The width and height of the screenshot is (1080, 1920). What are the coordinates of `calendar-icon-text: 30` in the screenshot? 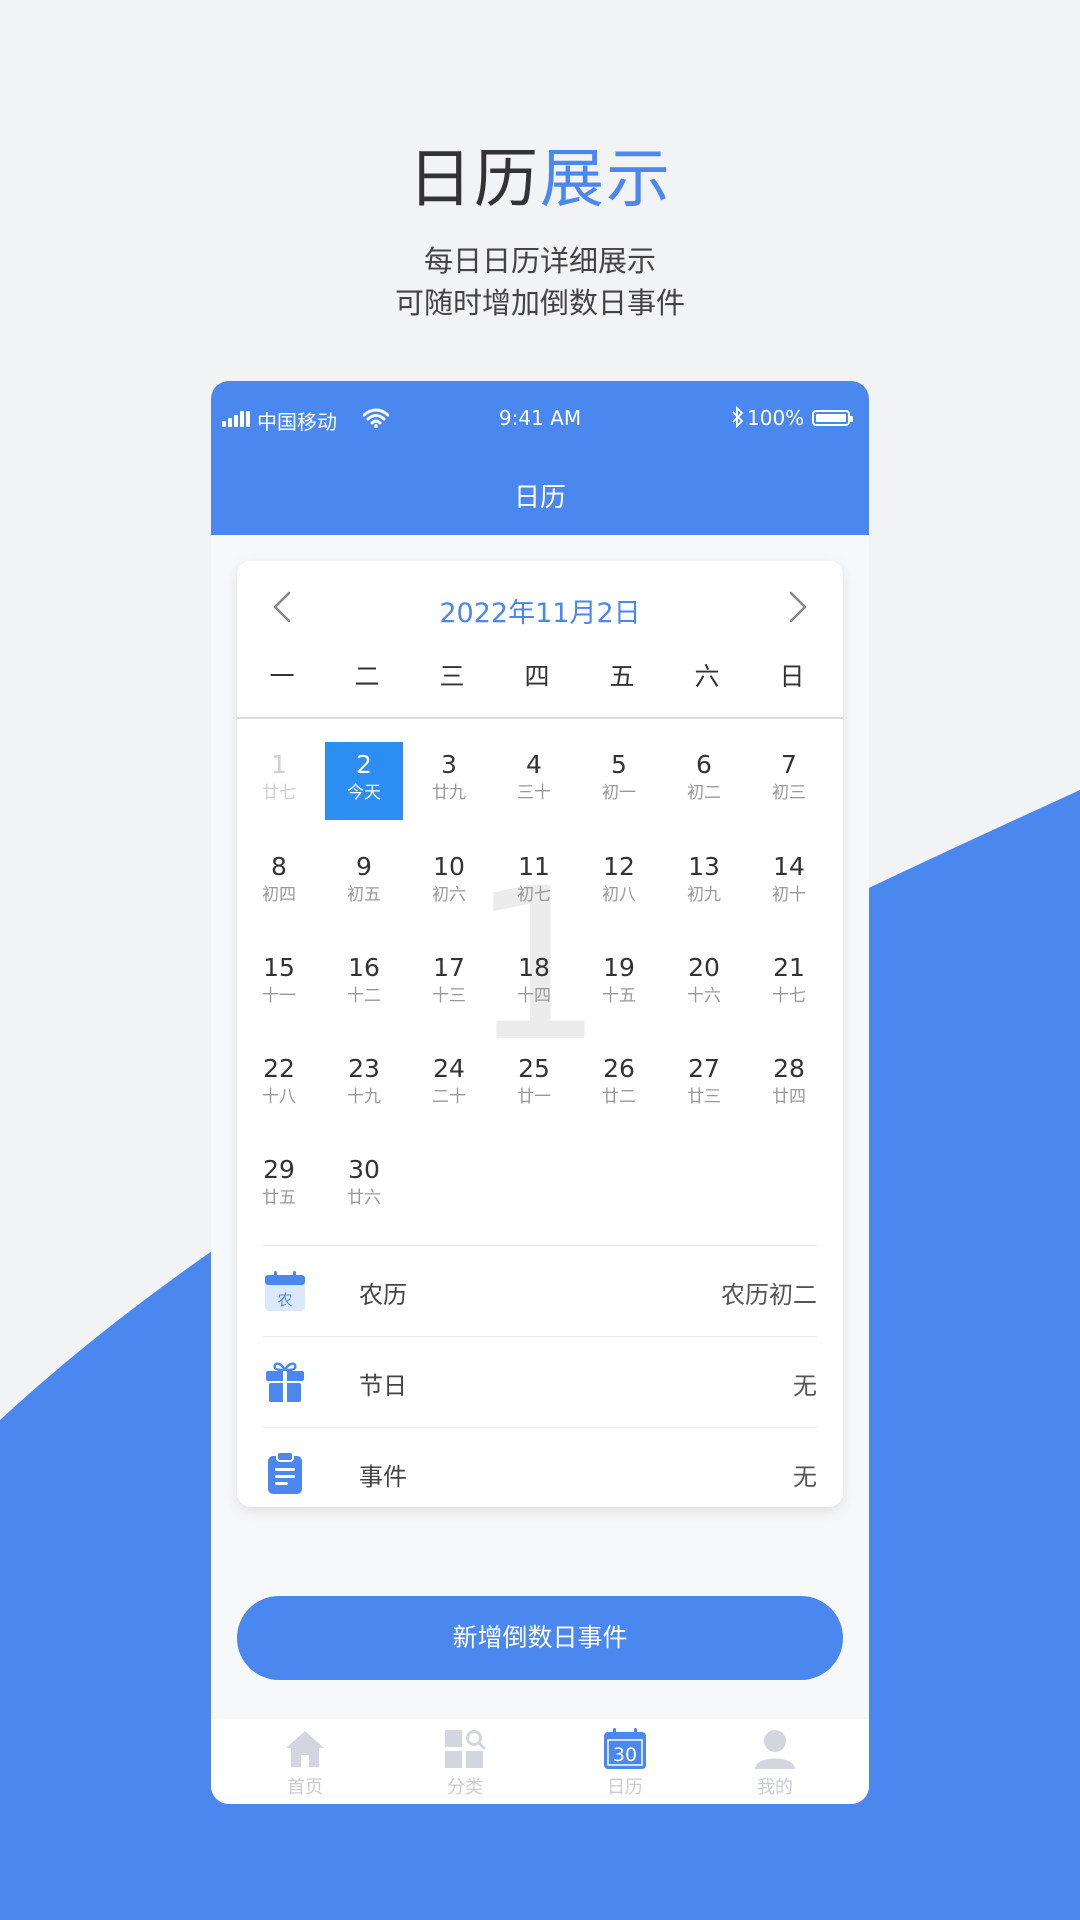 It's located at (625, 1755).